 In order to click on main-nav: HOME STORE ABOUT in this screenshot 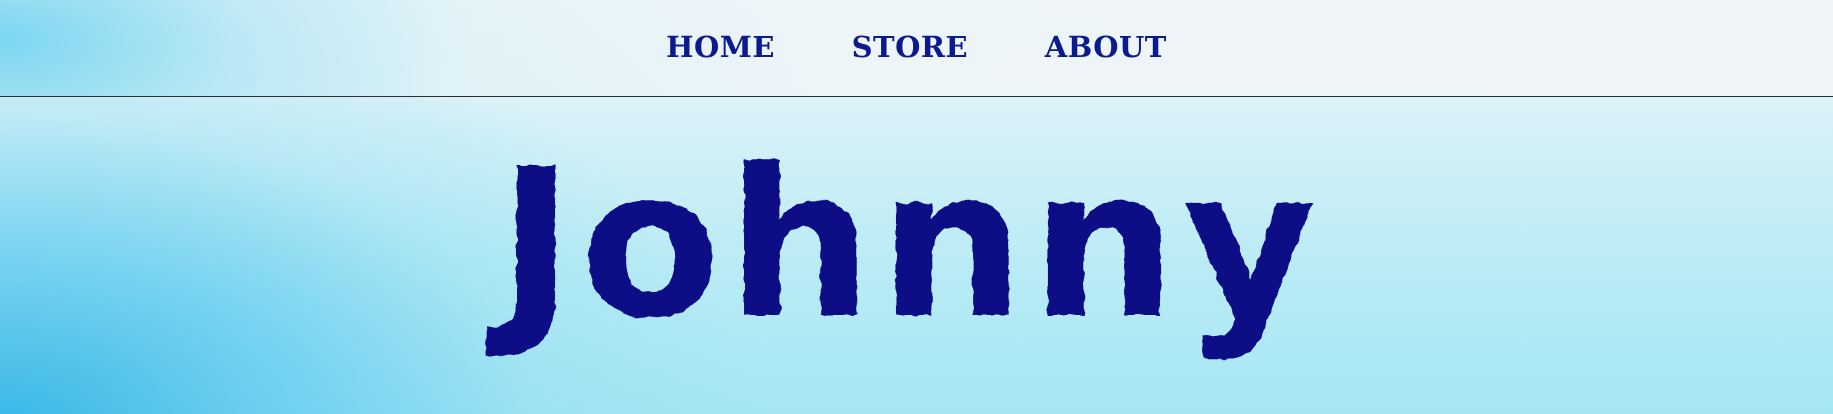, I will do `click(916, 47)`.